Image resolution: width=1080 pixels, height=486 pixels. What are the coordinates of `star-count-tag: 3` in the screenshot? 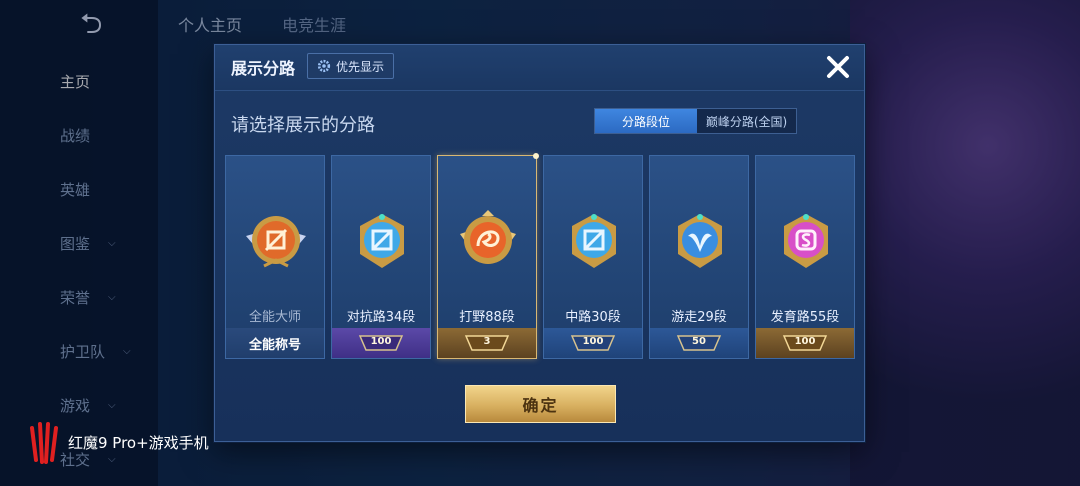 It's located at (487, 343).